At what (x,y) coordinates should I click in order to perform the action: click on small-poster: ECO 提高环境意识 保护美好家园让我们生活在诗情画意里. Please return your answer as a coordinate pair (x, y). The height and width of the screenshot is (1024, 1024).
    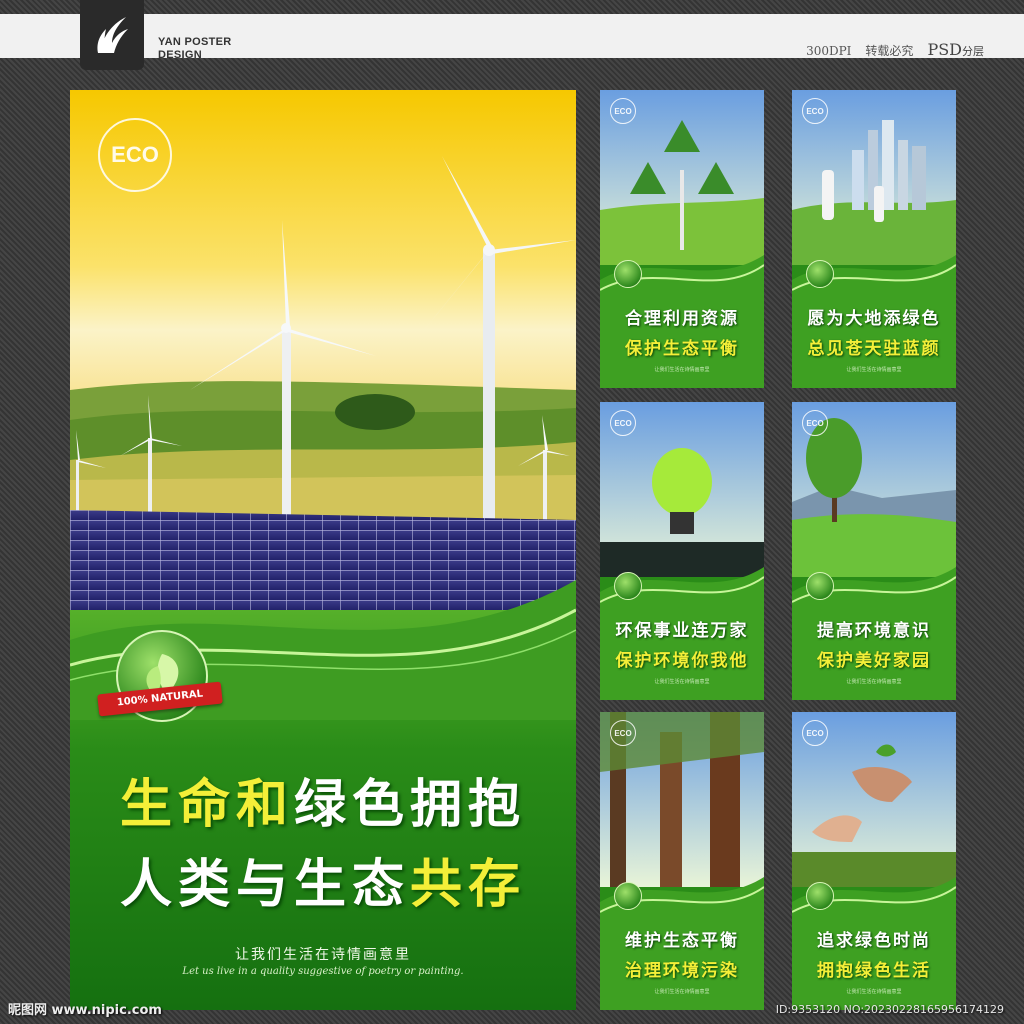
    Looking at the image, I should click on (874, 551).